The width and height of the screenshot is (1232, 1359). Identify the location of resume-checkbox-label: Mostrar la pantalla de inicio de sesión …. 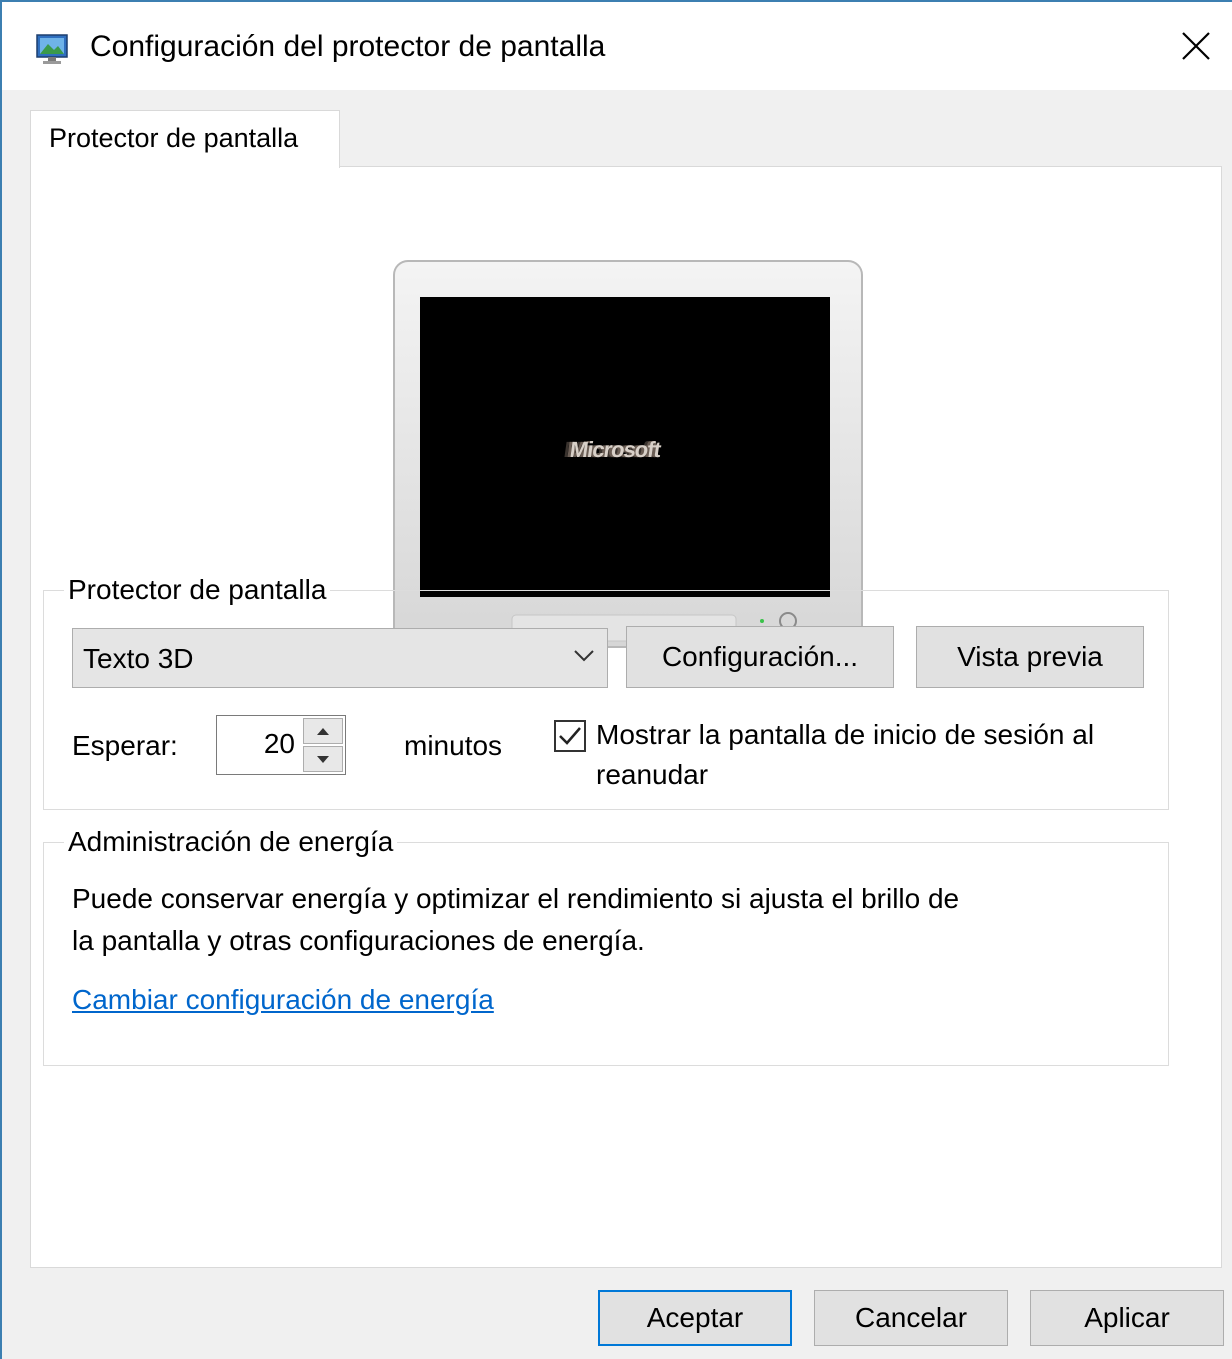
(881, 755).